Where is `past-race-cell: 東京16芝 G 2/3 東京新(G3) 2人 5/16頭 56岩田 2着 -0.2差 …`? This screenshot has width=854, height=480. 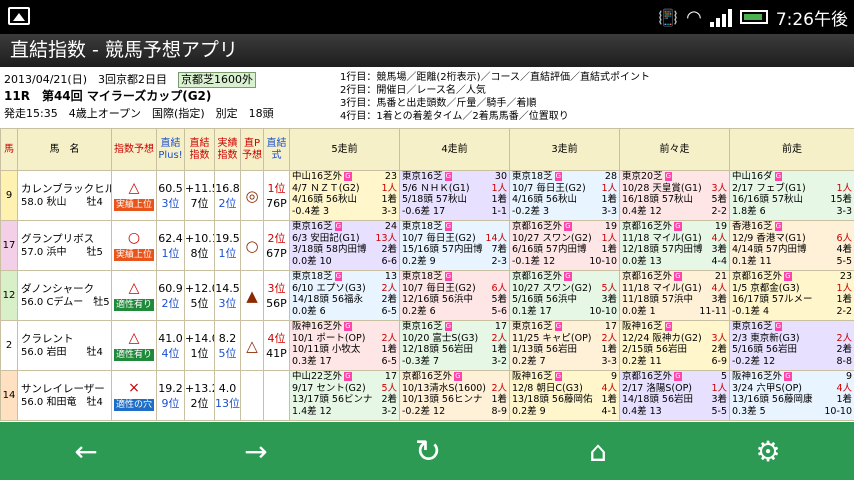 past-race-cell: 東京16芝 G 2/3 東京新(G3) 2人 5/16頭 56岩田 2着 -0.2差 … is located at coordinates (791, 345).